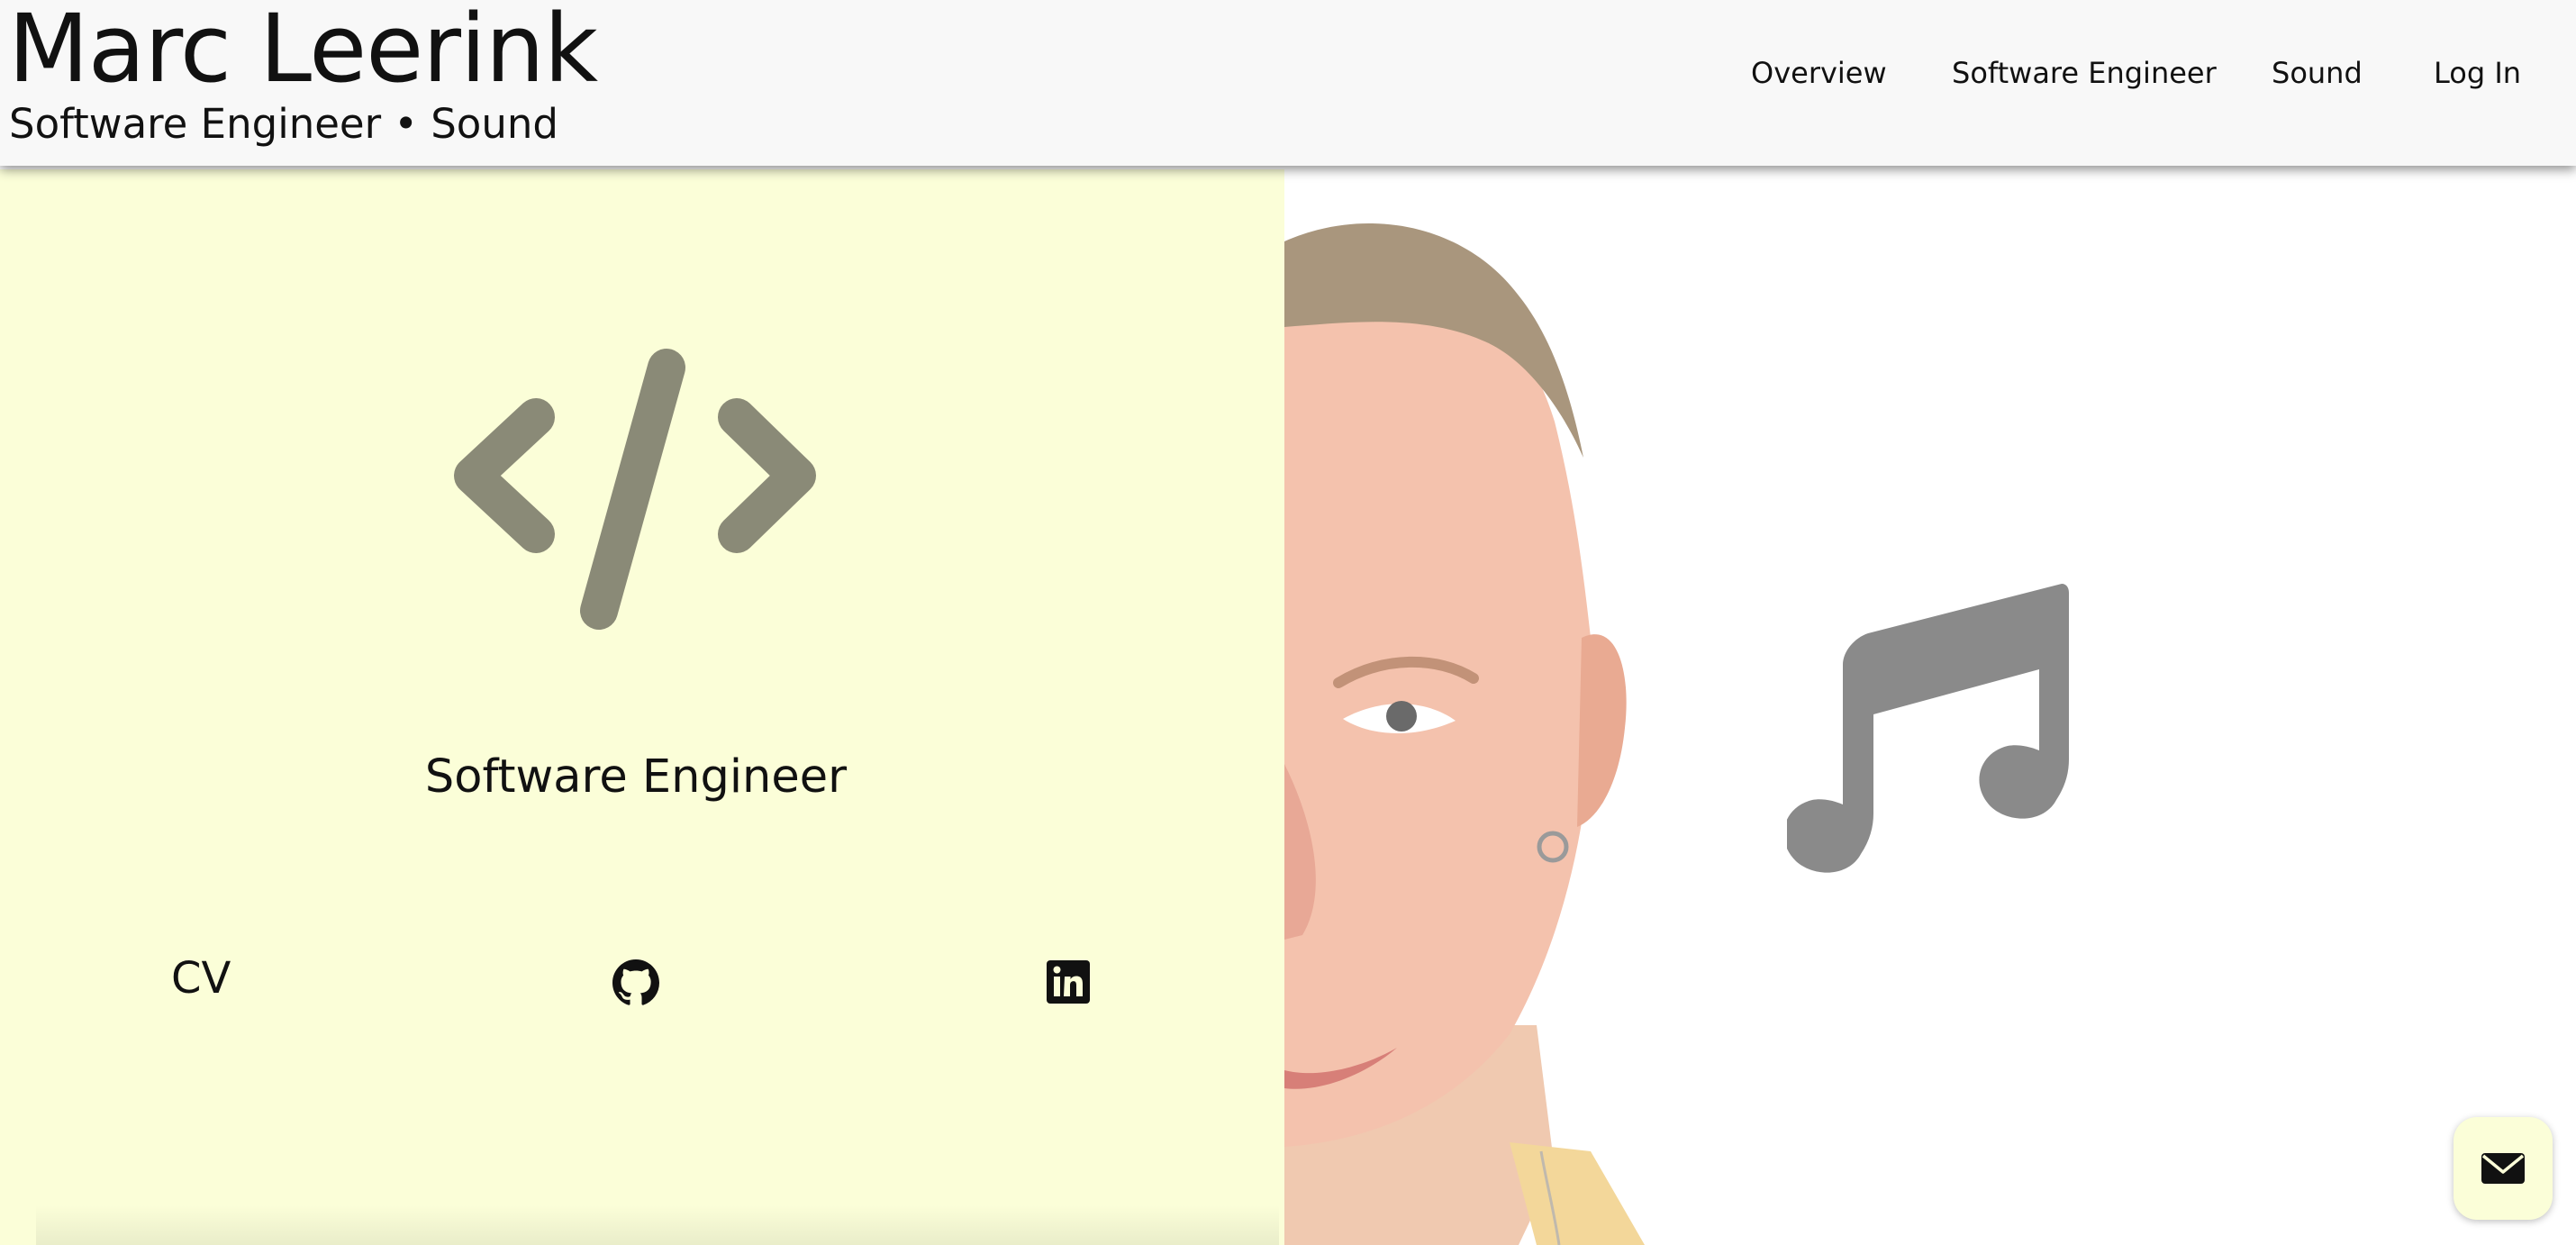  Describe the element at coordinates (1288, 72) in the screenshot. I see `main-nav: Overview Software Engineer Sound Log In` at that location.